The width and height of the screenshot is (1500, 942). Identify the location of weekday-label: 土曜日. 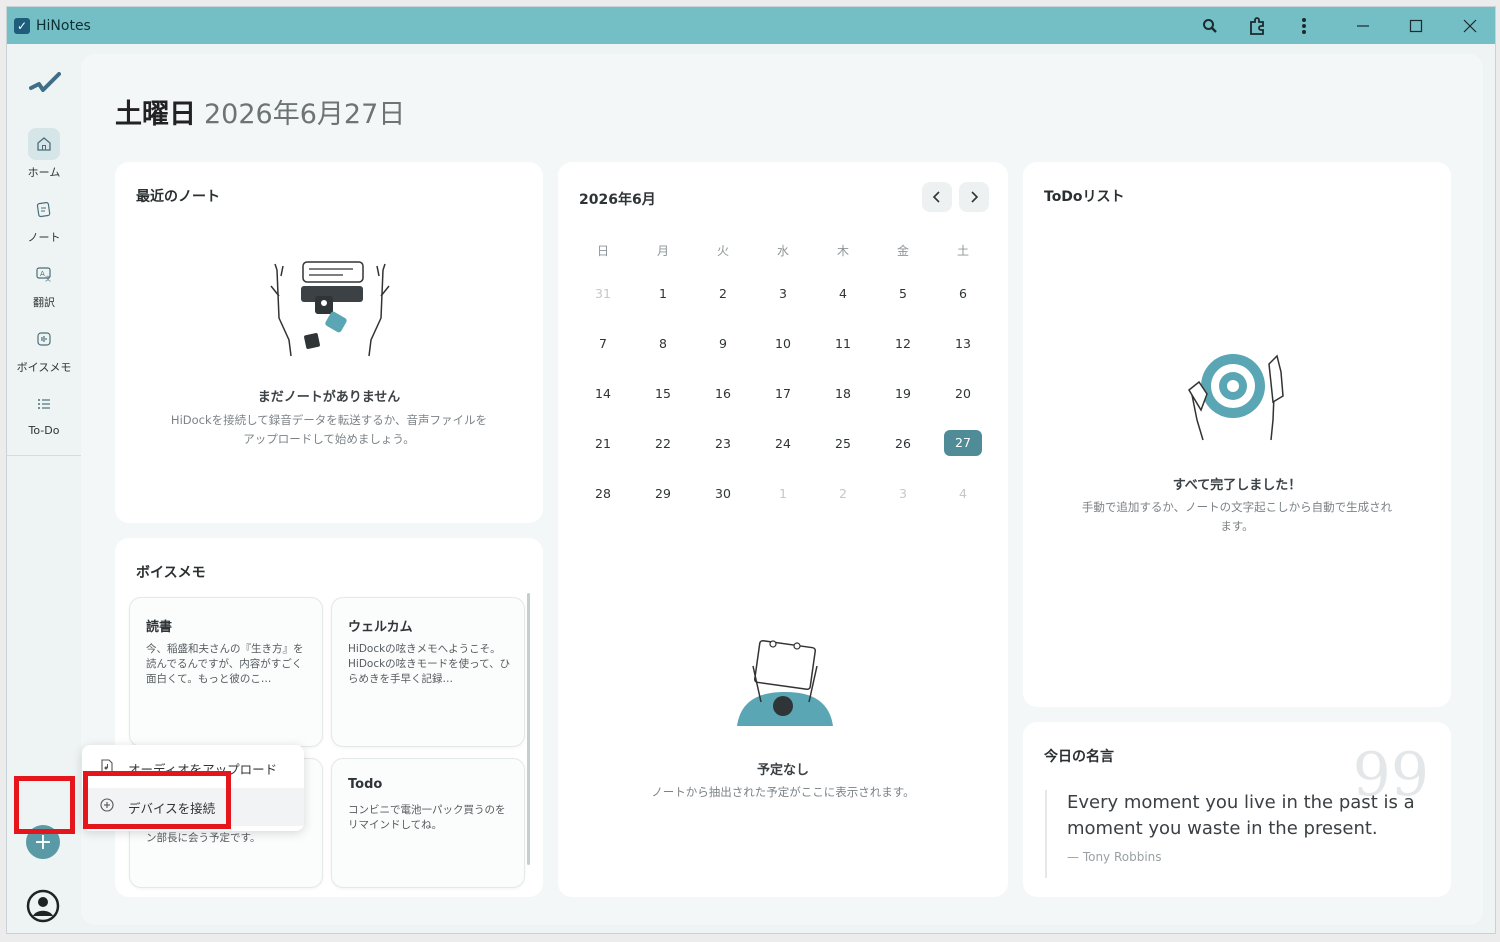
(155, 114).